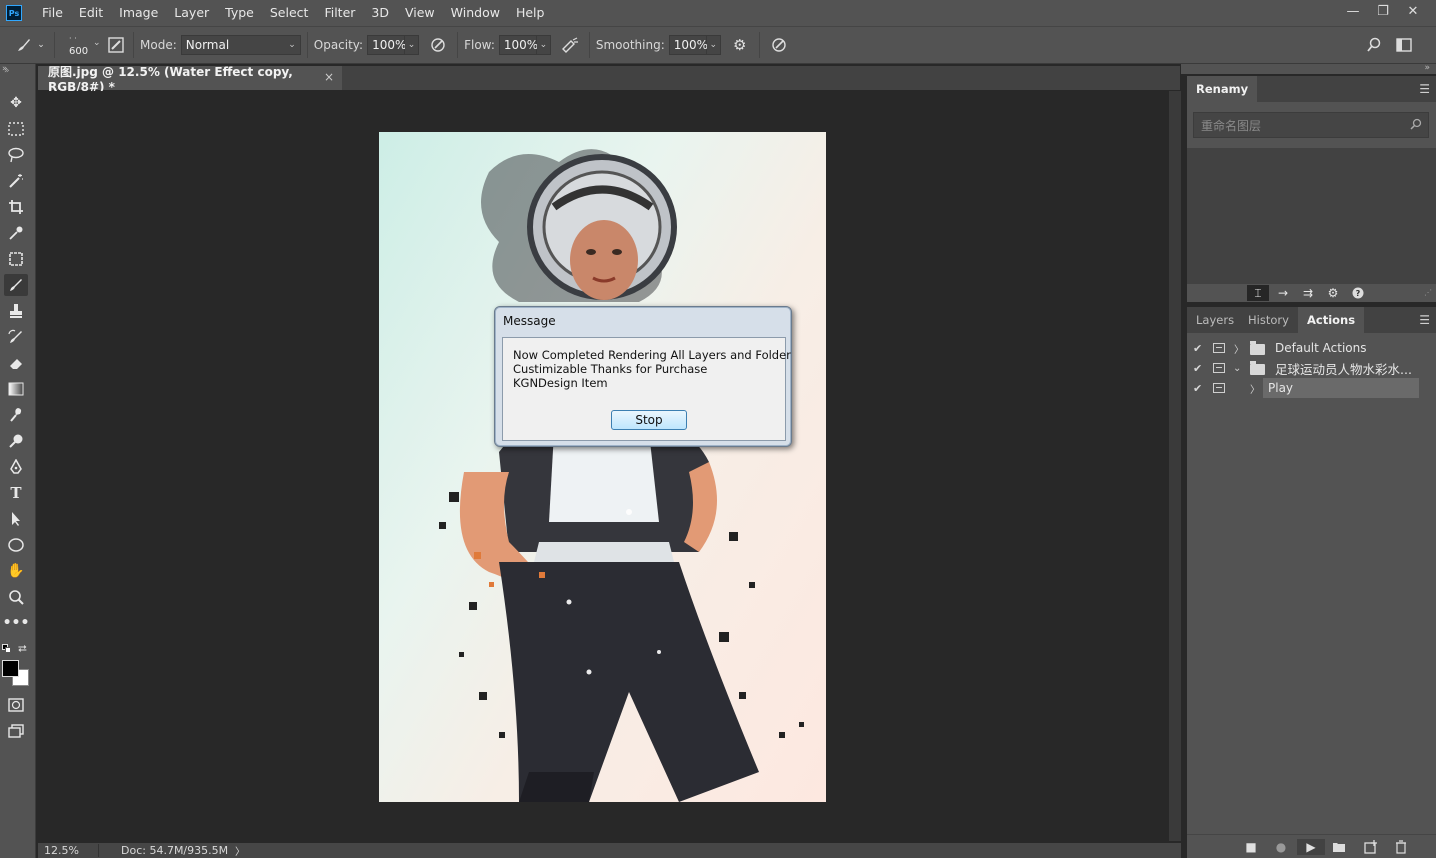  Describe the element at coordinates (22, 649) in the screenshot. I see `swap-colors-icon: ⮂` at that location.